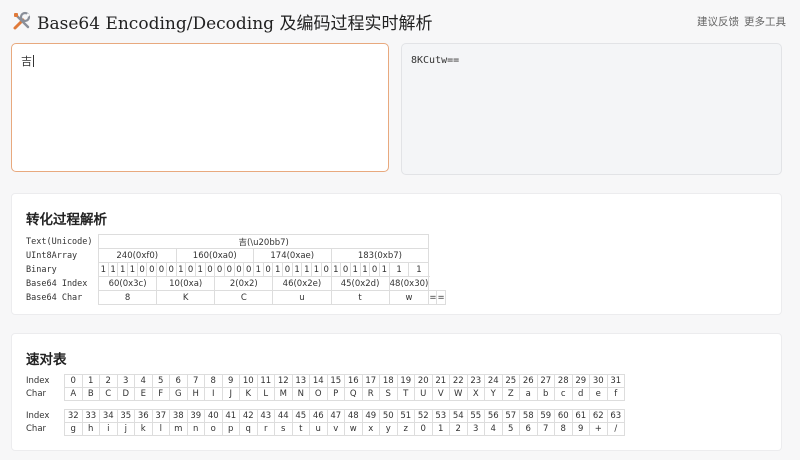 The width and height of the screenshot is (800, 460). Describe the element at coordinates (475, 416) in the screenshot. I see `index-value-cell: 55` at that location.